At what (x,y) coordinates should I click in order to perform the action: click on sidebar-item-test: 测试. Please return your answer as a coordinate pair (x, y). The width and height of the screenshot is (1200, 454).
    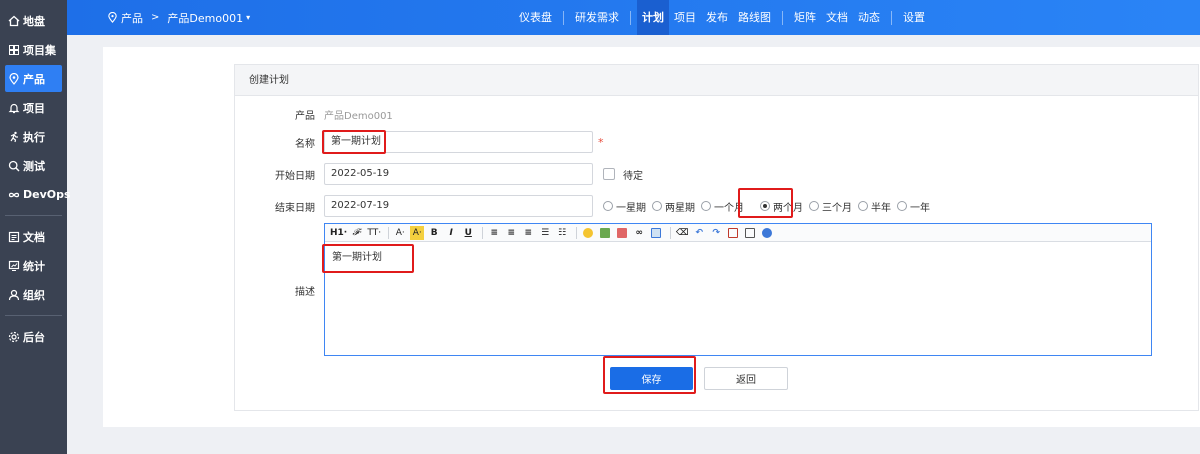
    Looking at the image, I should click on (33, 165).